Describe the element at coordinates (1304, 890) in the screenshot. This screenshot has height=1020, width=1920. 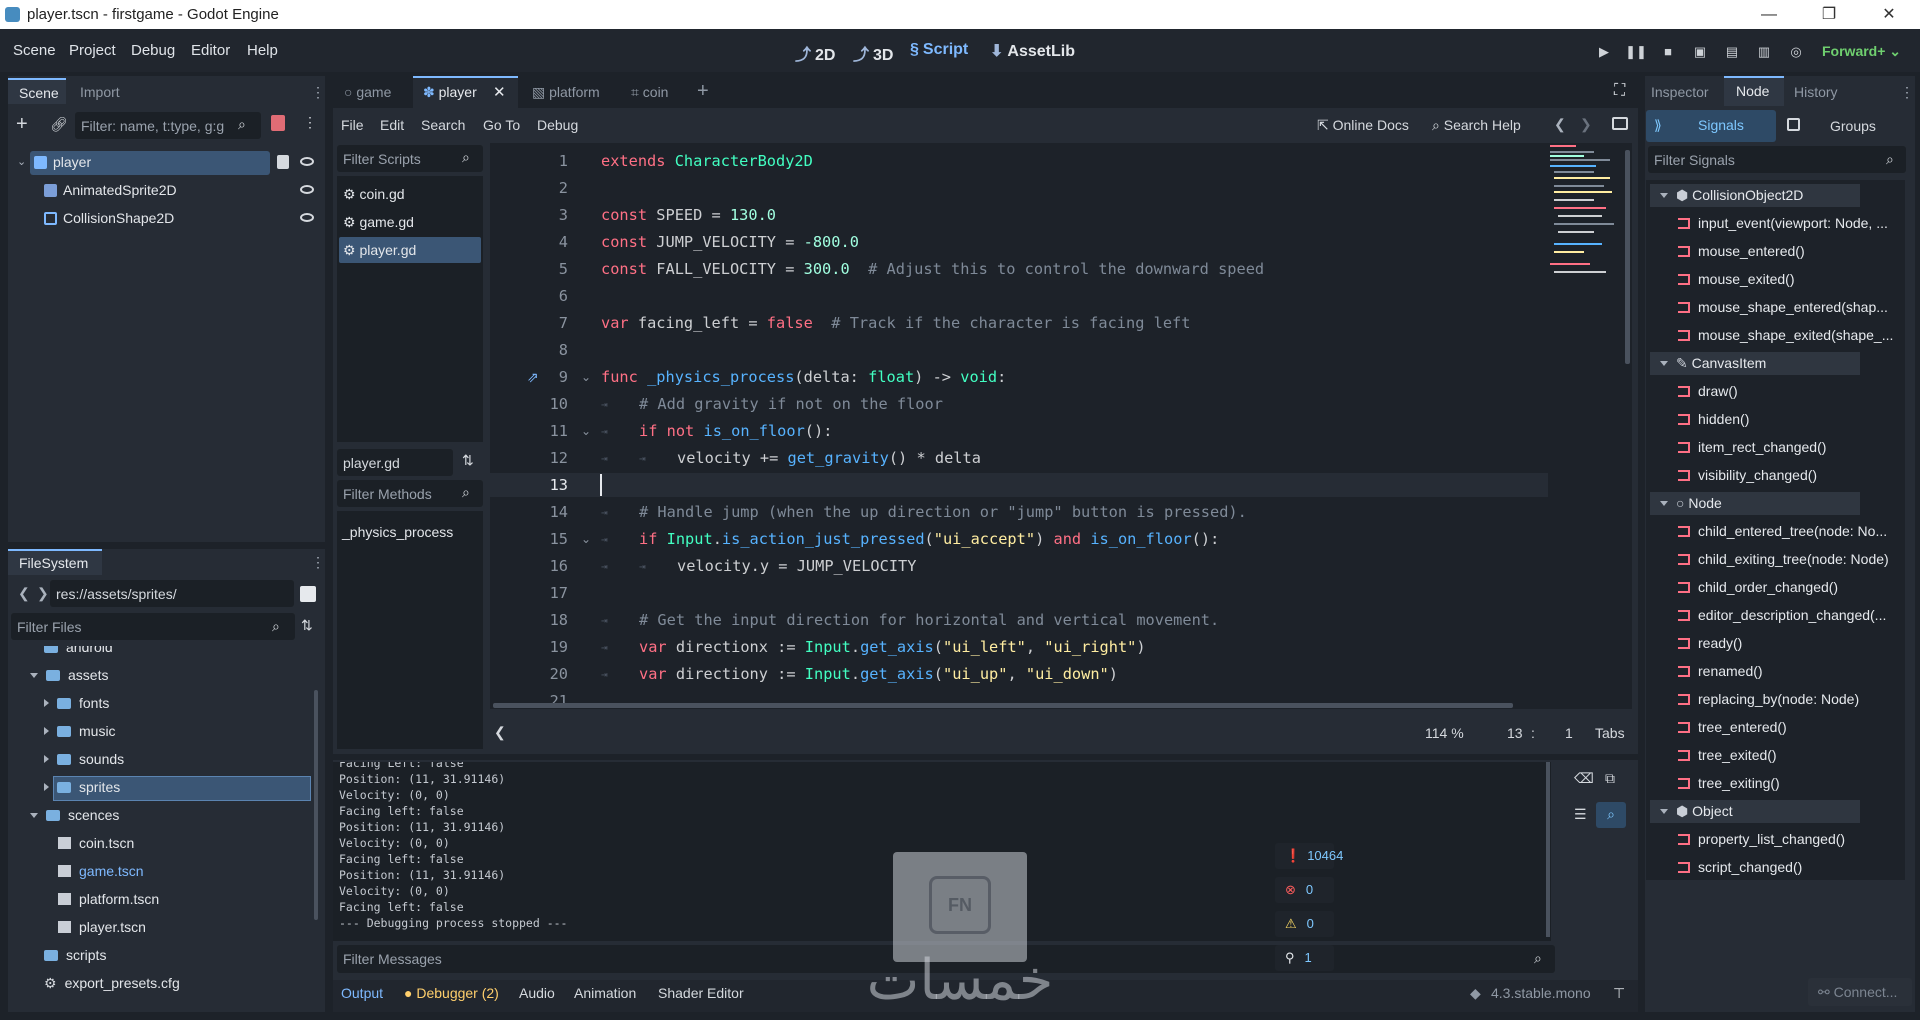
I see `error-counter: ⊗ 0` at that location.